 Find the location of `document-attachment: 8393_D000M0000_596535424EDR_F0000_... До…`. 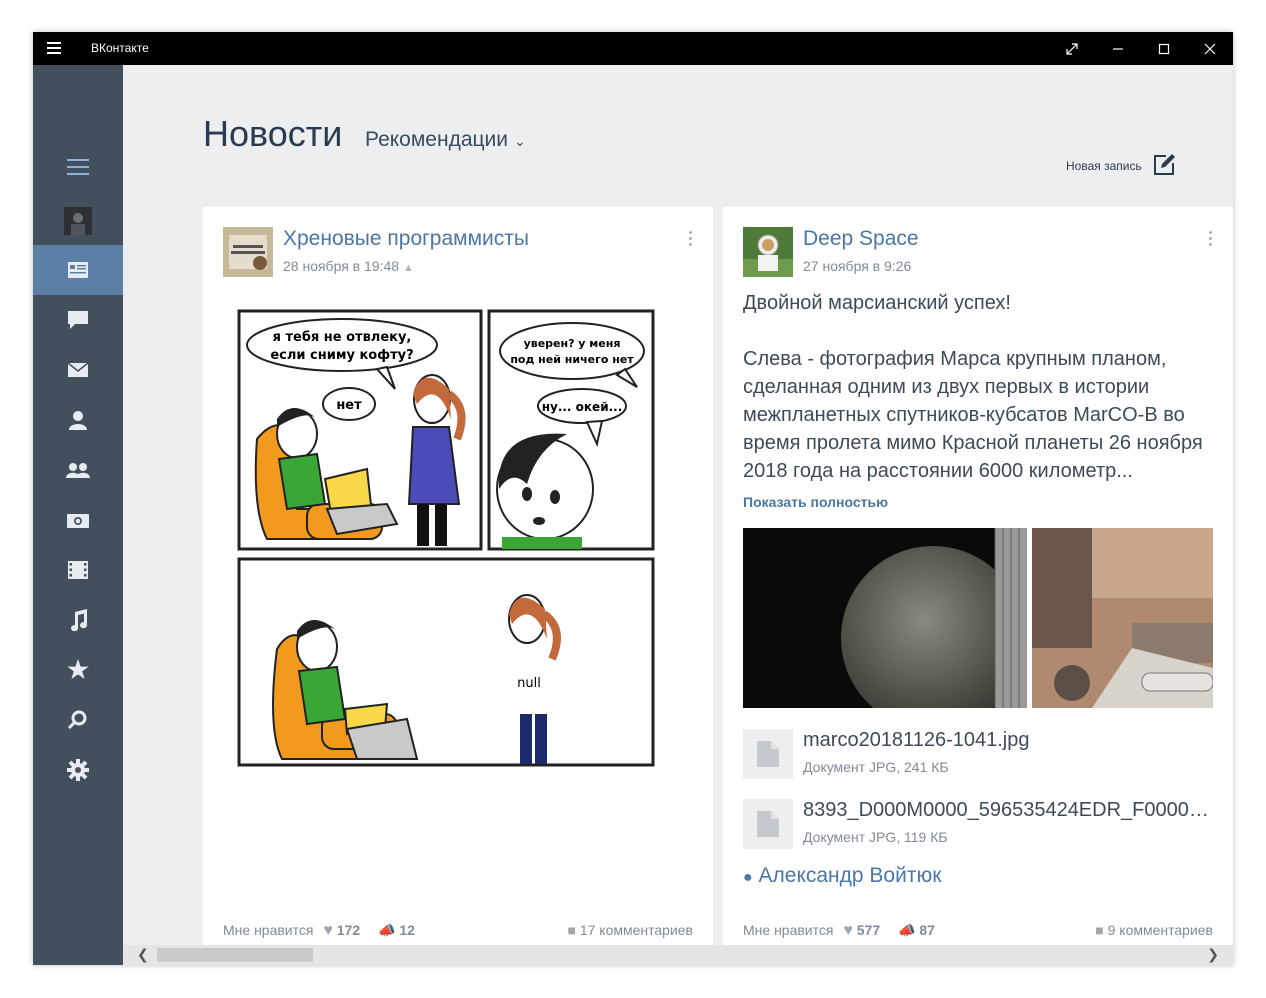

document-attachment: 8393_D000M0000_596535424EDR_F0000_... До… is located at coordinates (983, 825).